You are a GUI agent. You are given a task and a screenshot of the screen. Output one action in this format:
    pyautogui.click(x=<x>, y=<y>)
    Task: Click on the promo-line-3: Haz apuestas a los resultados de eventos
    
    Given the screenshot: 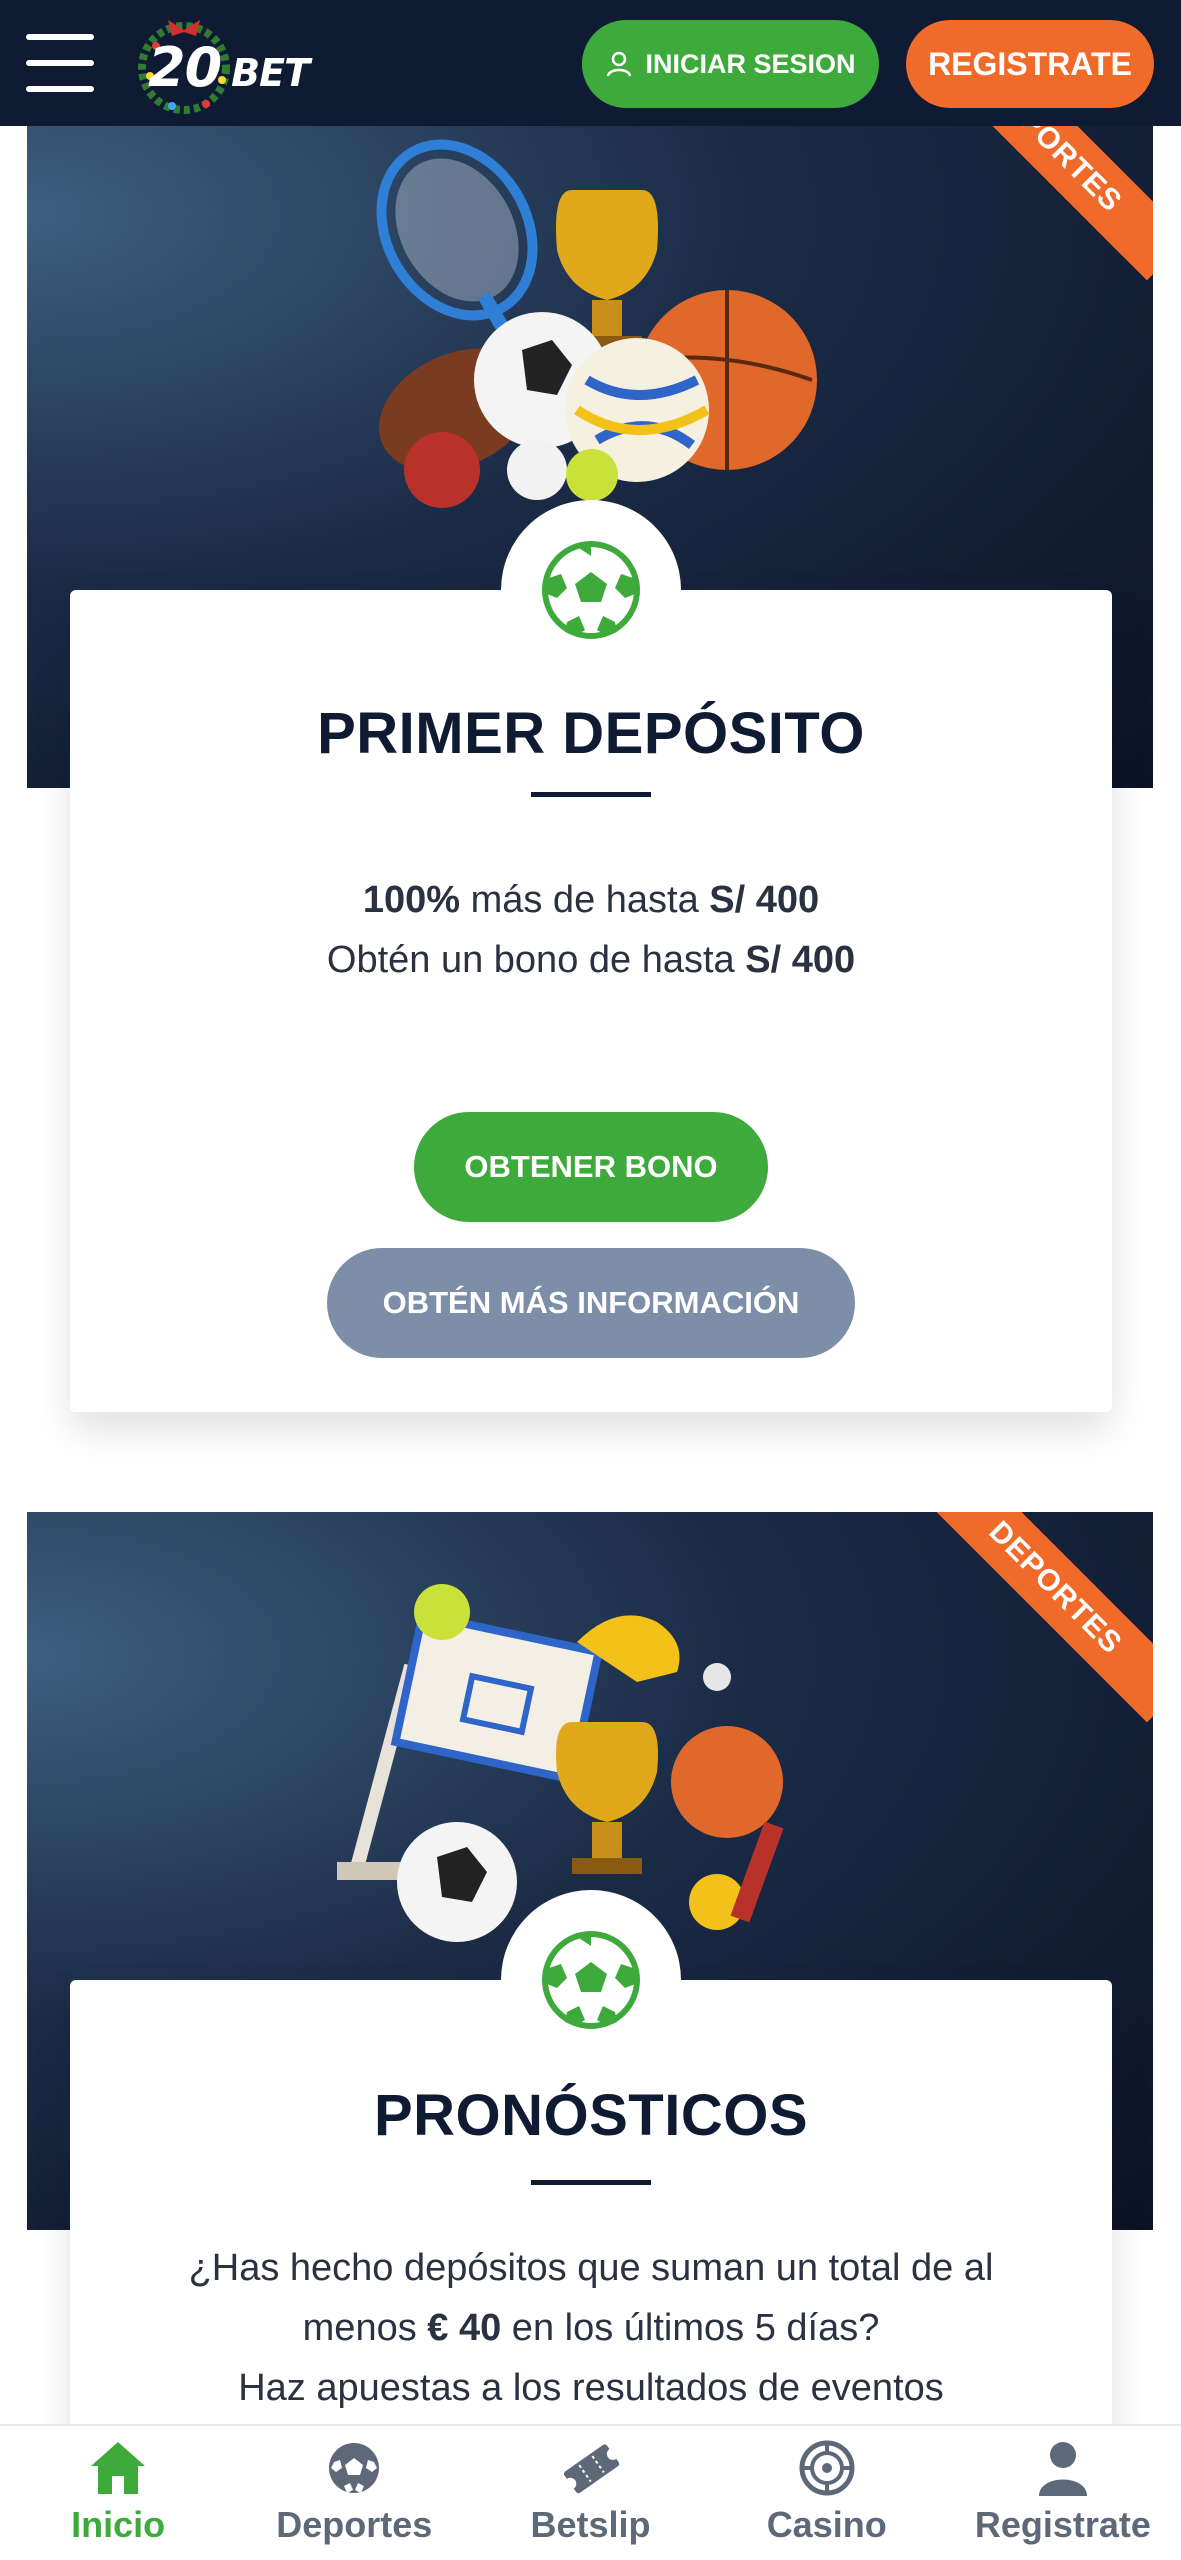 What is the action you would take?
    pyautogui.click(x=591, y=2388)
    